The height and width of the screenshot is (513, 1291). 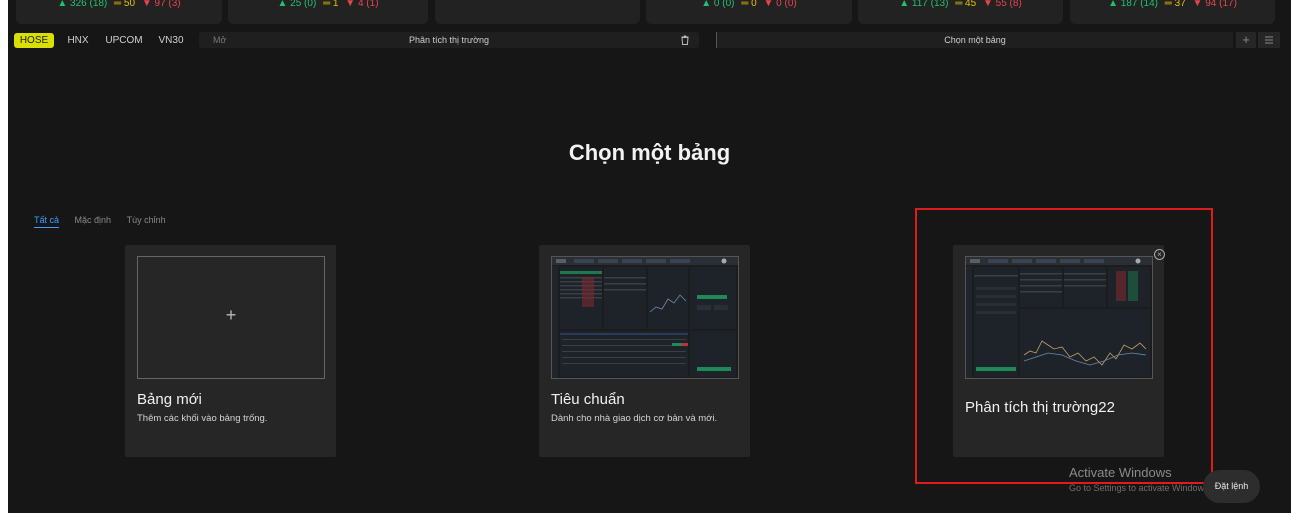 I want to click on filter-tabs: Tất cả Mặc định Tùy chỉnh, so click(x=106, y=221).